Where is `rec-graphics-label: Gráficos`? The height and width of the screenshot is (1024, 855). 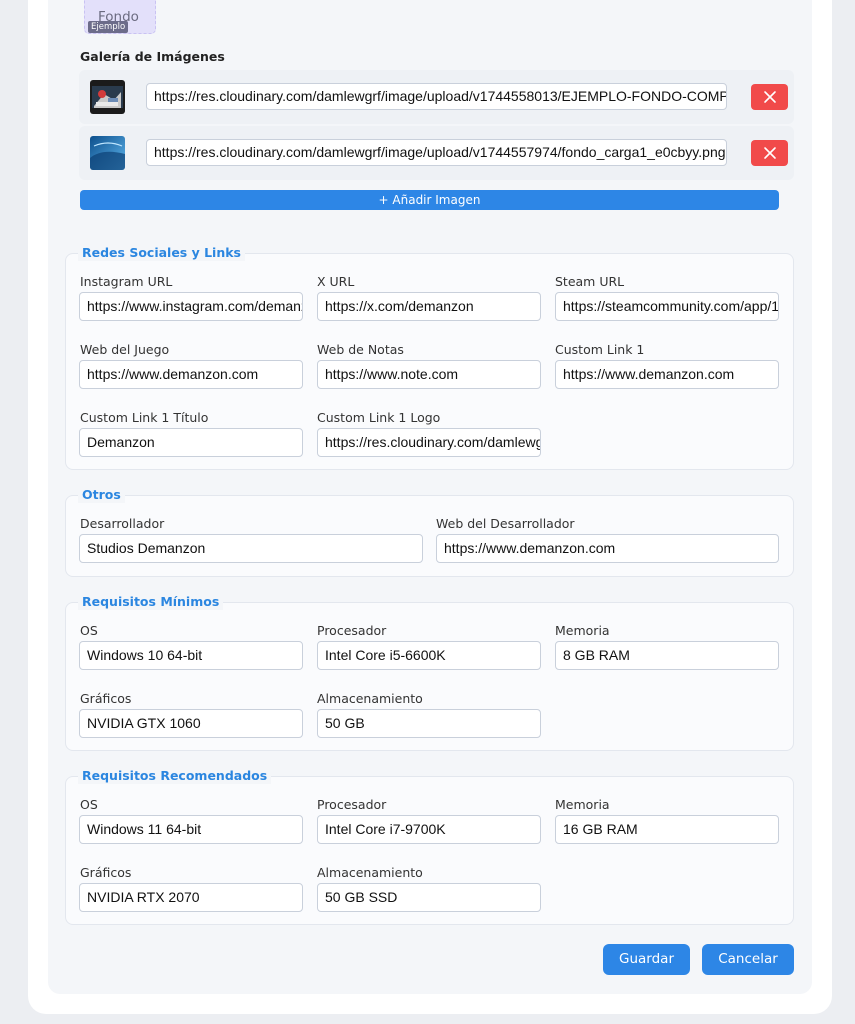
rec-graphics-label: Gráficos is located at coordinates (106, 872).